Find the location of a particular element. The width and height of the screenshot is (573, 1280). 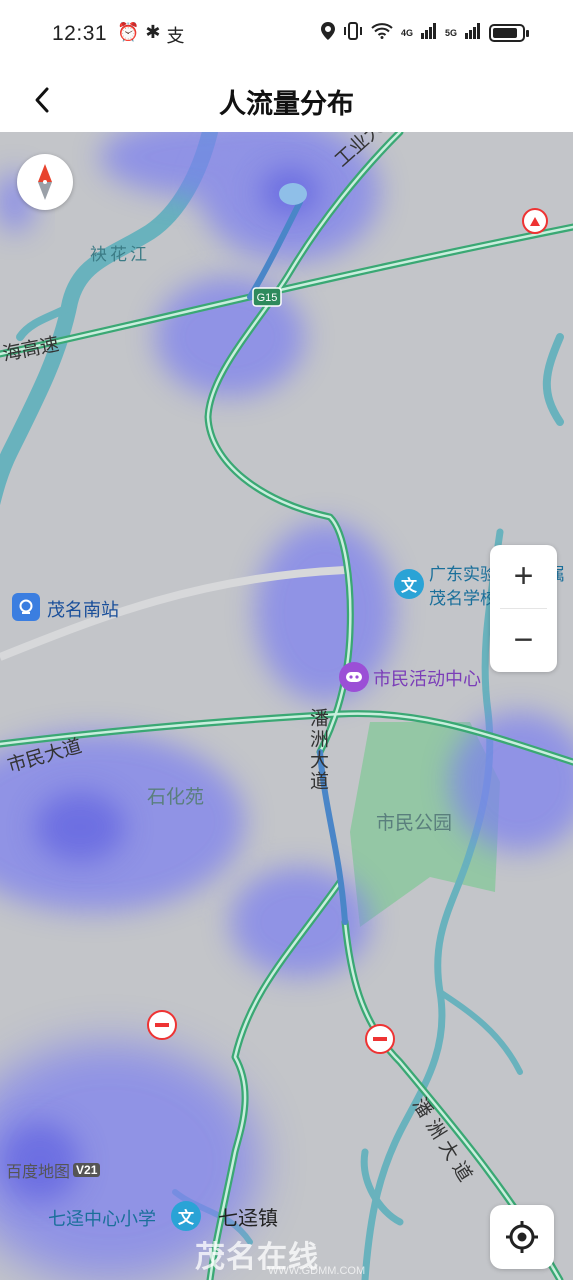

locate-button is located at coordinates (522, 1237).